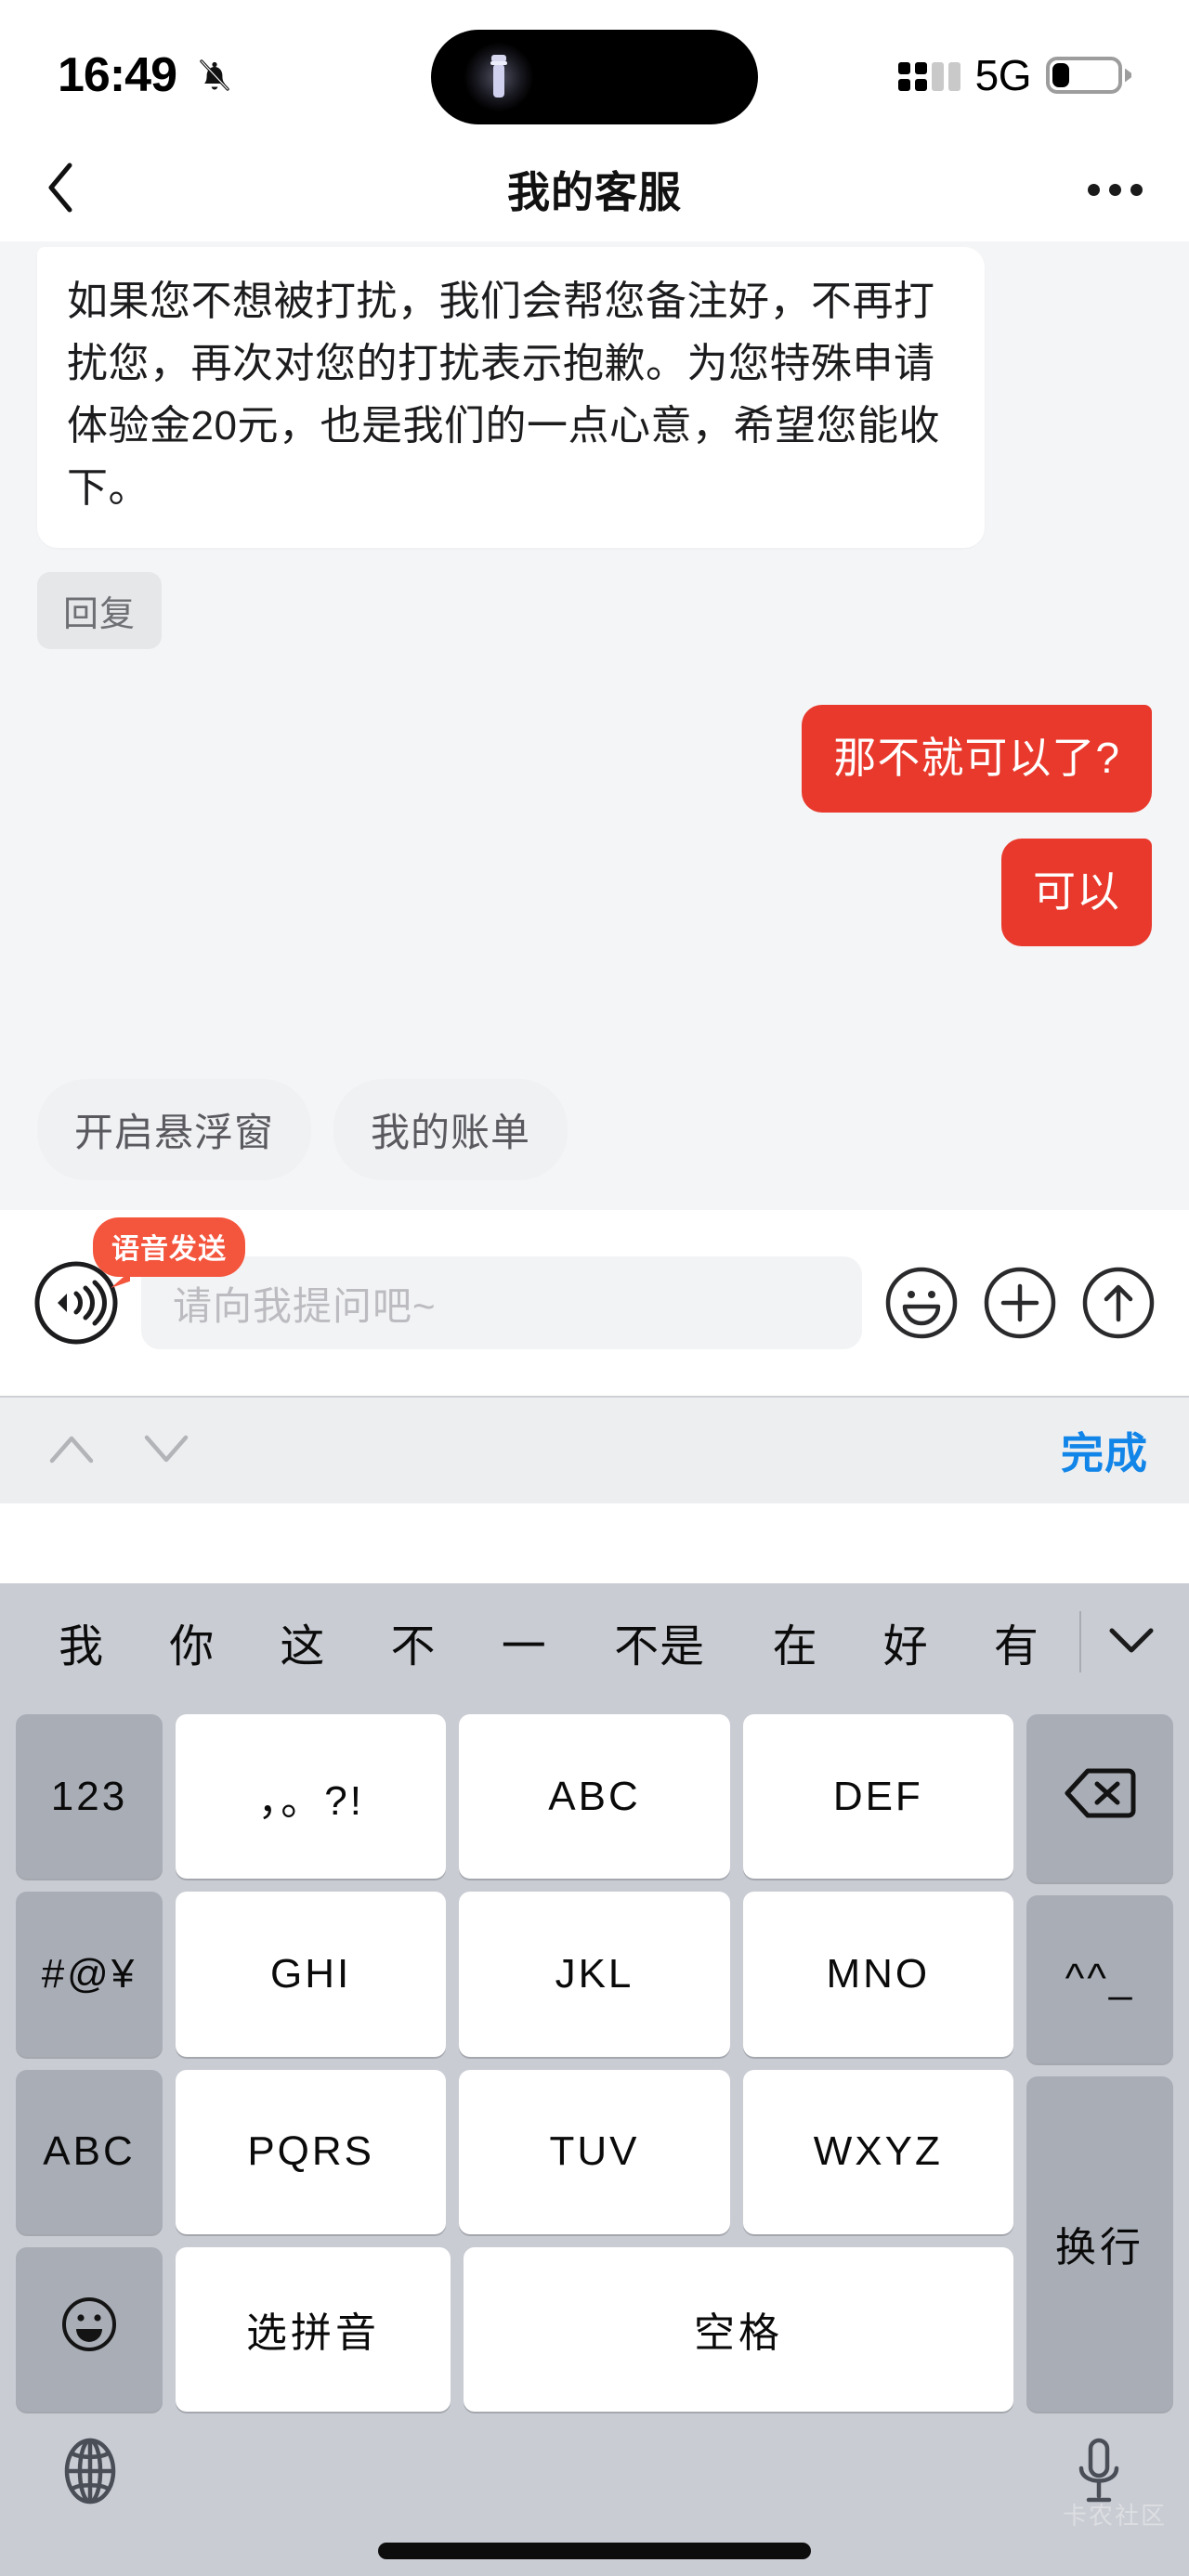  I want to click on reply-chip-row: 回复, so click(100, 610).